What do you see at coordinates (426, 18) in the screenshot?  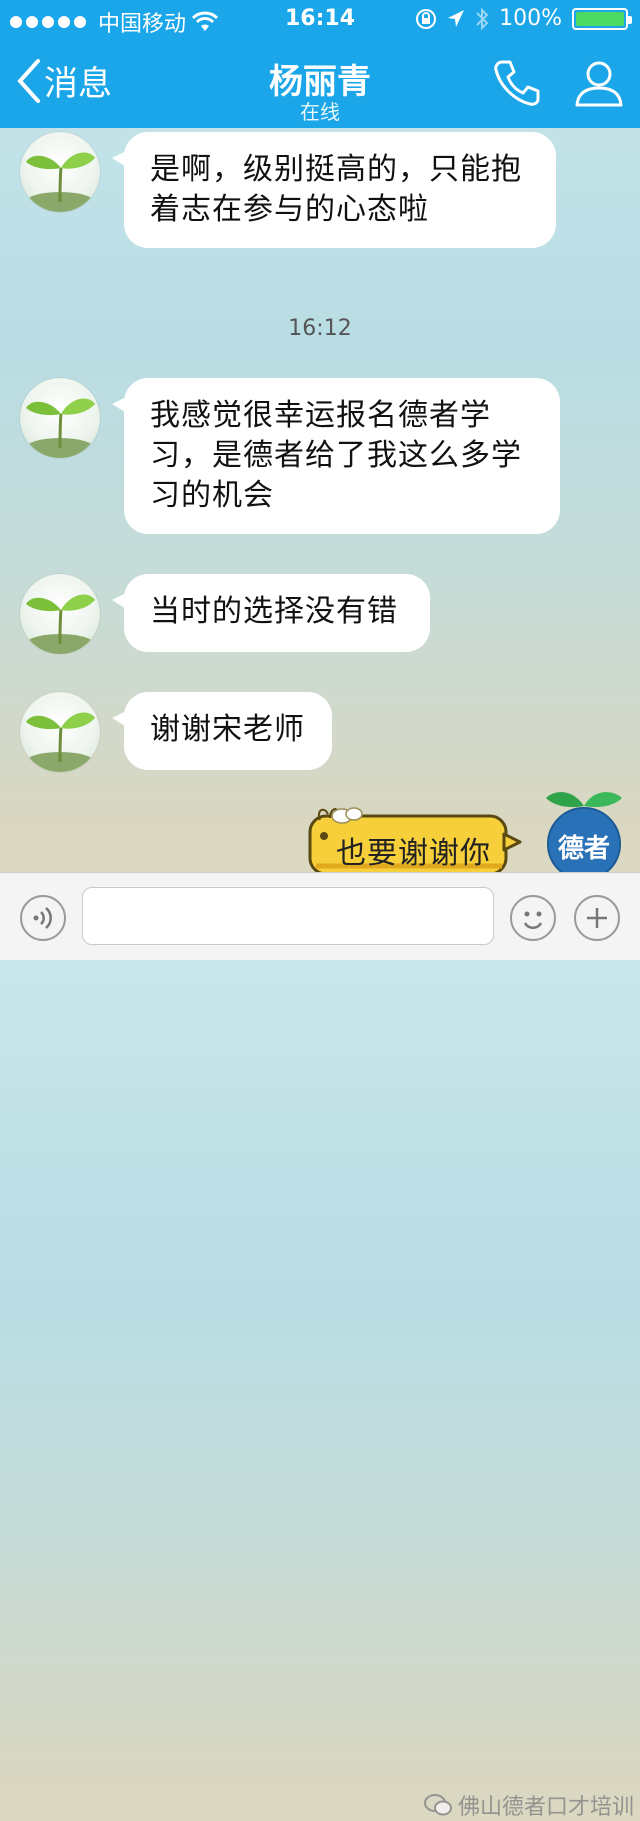 I see `lock-rotation-icon` at bounding box center [426, 18].